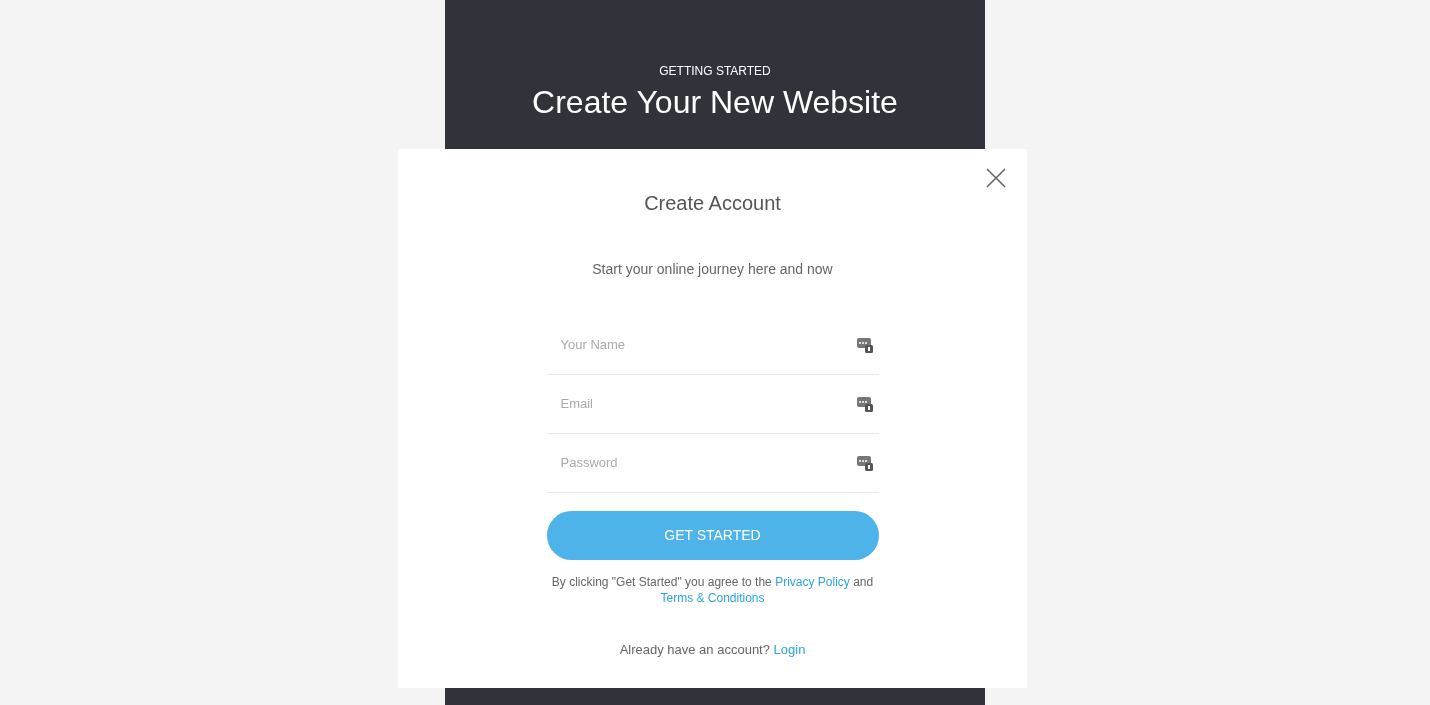  Describe the element at coordinates (712, 269) in the screenshot. I see `dialog-subtitle: Start your online journey here and now` at that location.